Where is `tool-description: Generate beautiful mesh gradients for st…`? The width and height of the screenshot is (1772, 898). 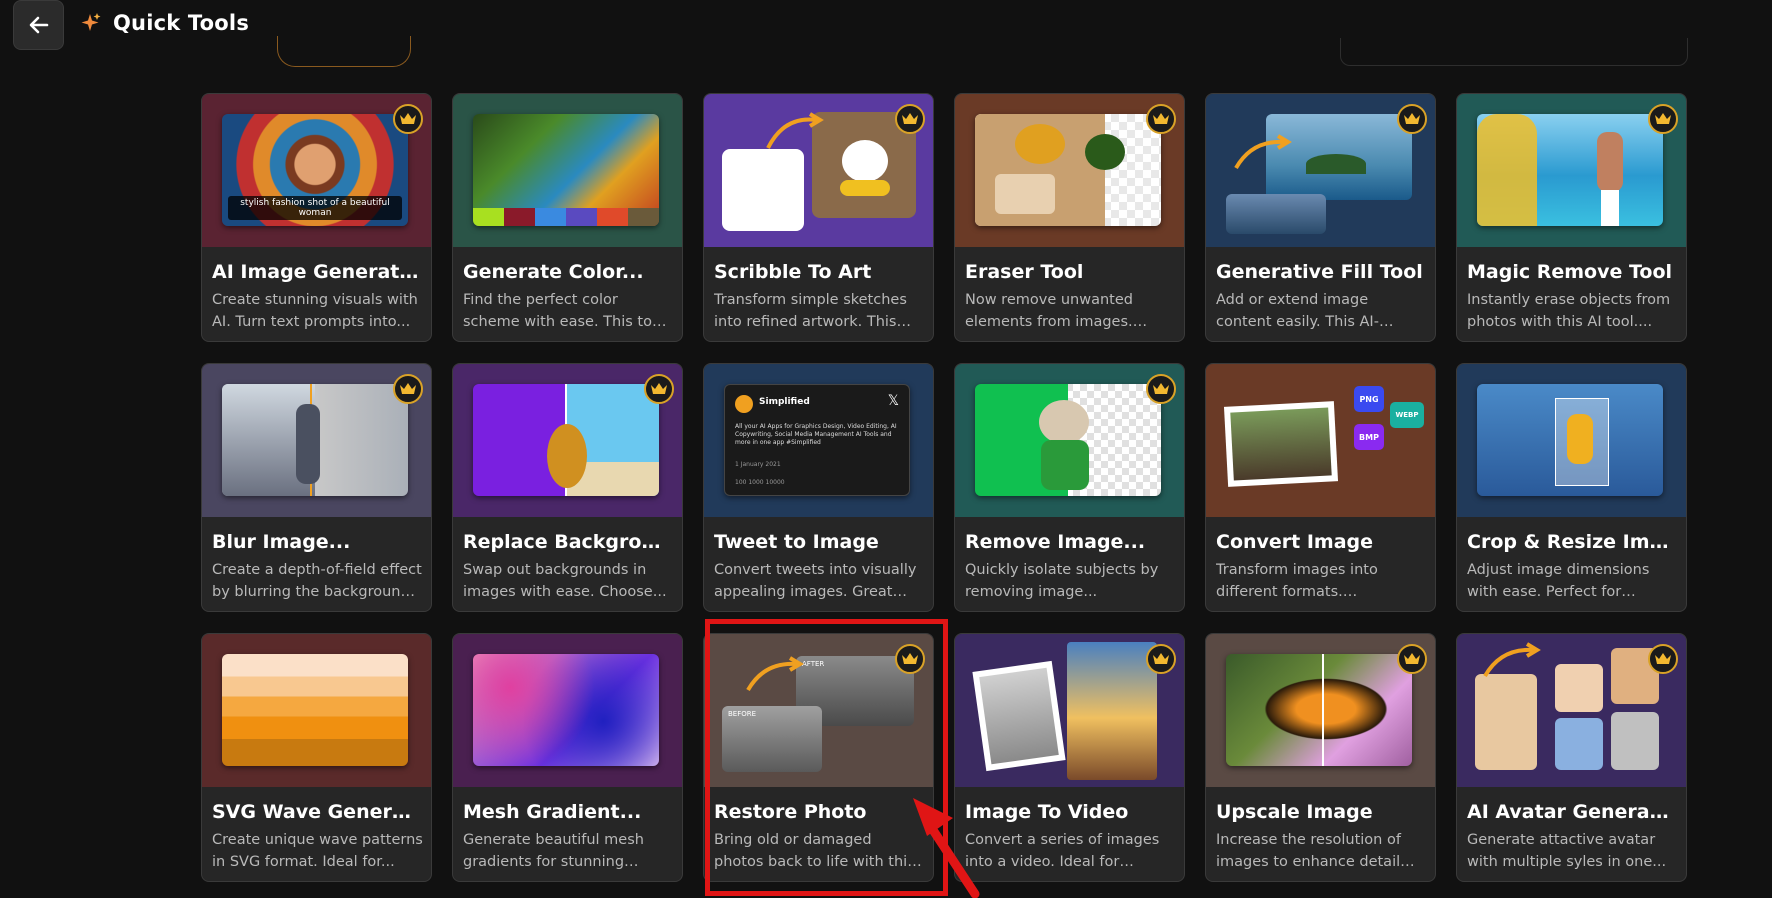 tool-description: Generate beautiful mesh gradients for st… is located at coordinates (553, 851).